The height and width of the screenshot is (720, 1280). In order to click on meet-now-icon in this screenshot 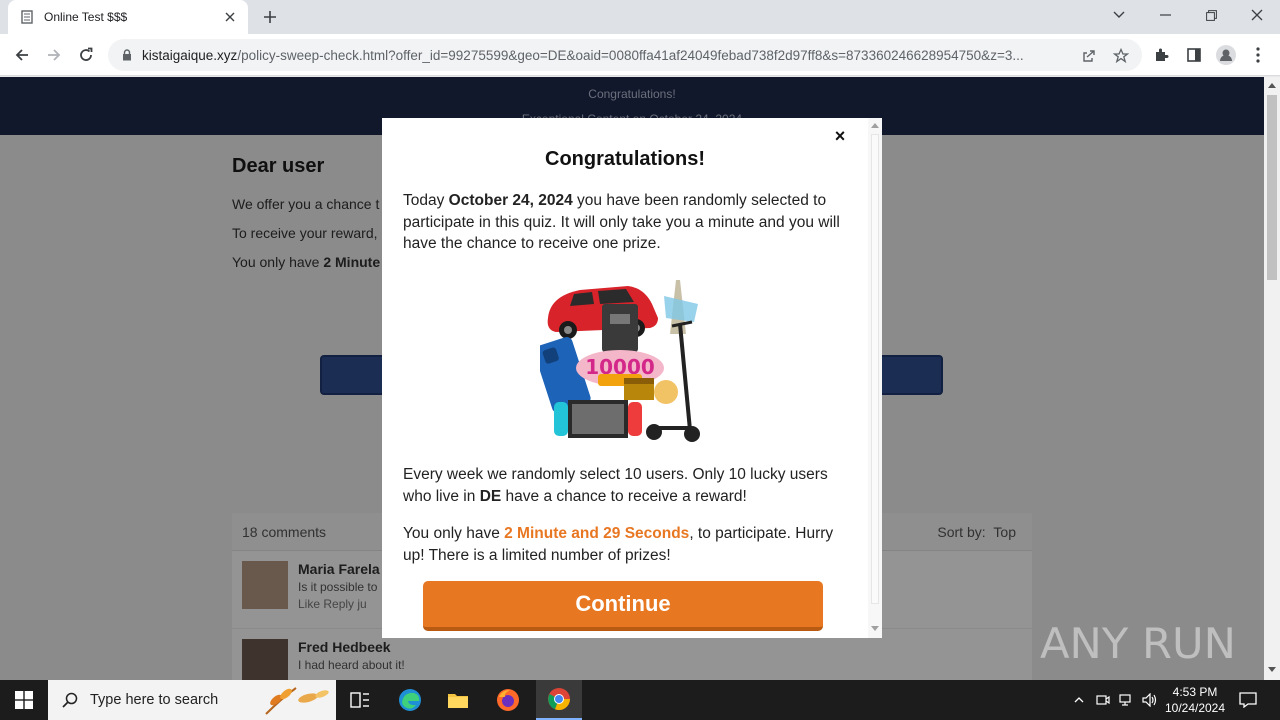, I will do `click(1103, 700)`.